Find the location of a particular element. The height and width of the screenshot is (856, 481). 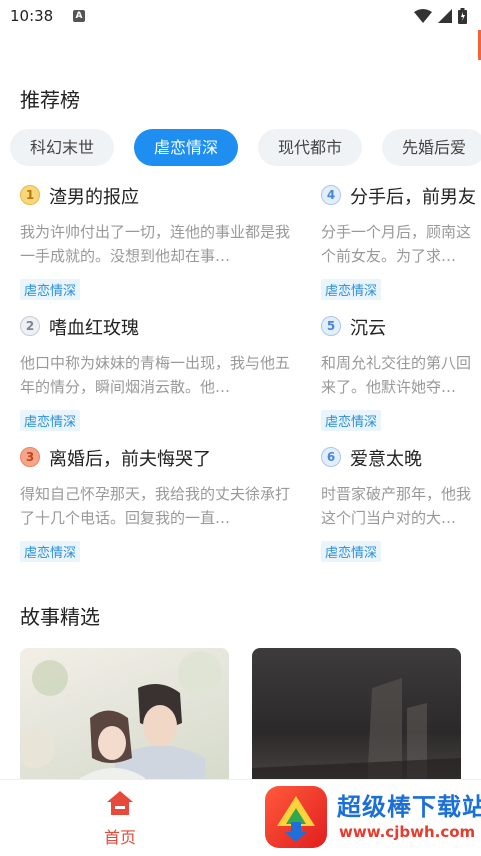

book-title: 渣男的报应 is located at coordinates (94, 197).